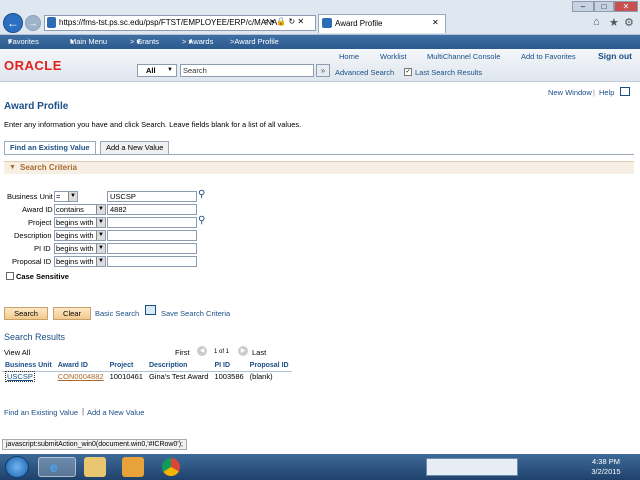 The width and height of the screenshot is (640, 480). Describe the element at coordinates (170, 70) in the screenshot. I see `chevron-down-icon: ▼` at that location.